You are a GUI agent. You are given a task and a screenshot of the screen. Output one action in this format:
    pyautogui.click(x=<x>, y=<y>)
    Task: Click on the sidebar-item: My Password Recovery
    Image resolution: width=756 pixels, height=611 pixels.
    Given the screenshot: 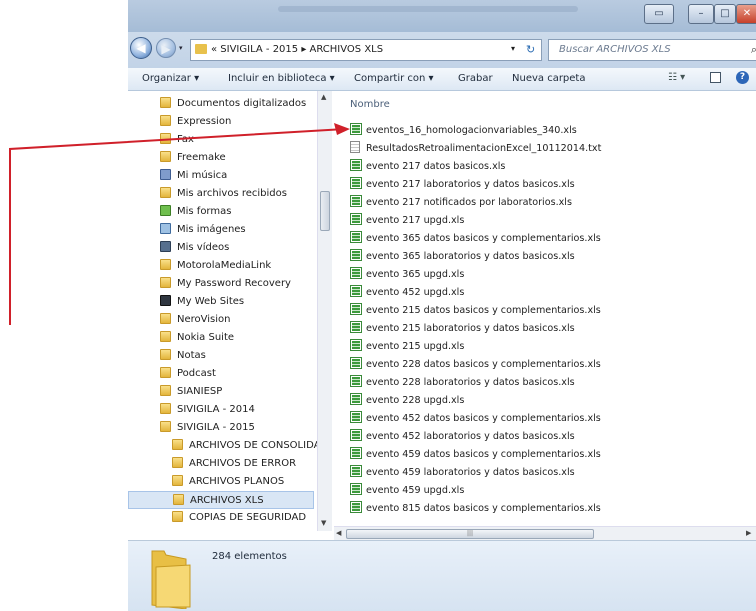 What is the action you would take?
    pyautogui.click(x=225, y=284)
    